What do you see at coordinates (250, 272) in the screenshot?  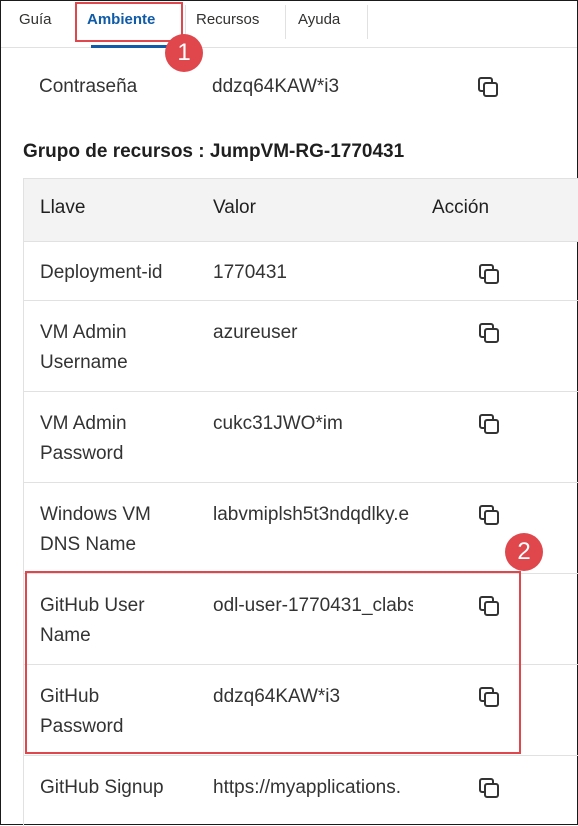 I see `value-deployment-id: 1770431` at bounding box center [250, 272].